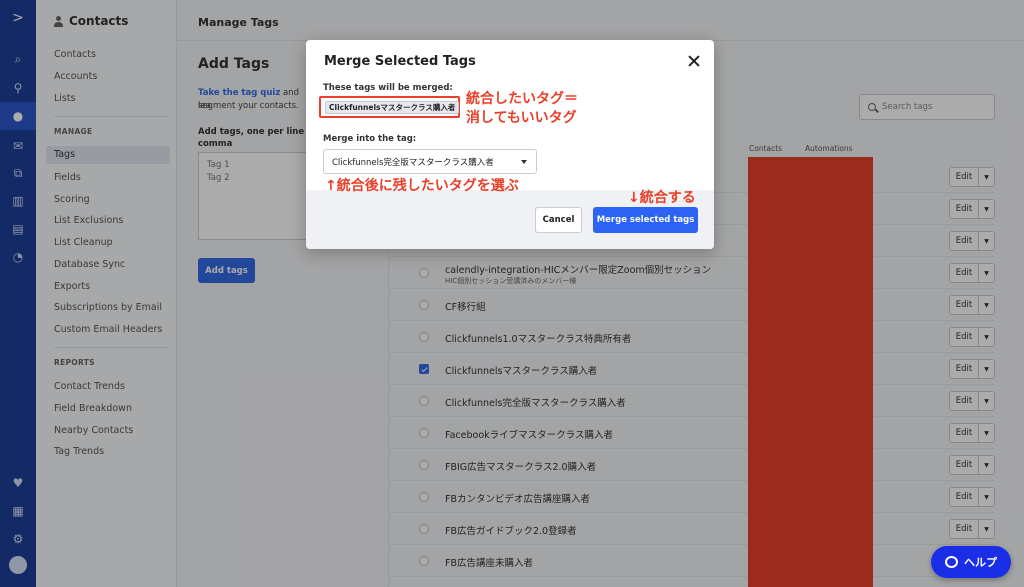 The image size is (1024, 587). I want to click on merge-into-select: Clickfunnels完全版マスタークラス購入者, so click(430, 161).